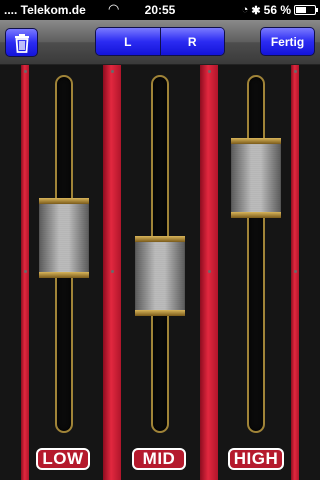 This screenshot has height=480, width=320. I want to click on trash-icon, so click(21, 43).